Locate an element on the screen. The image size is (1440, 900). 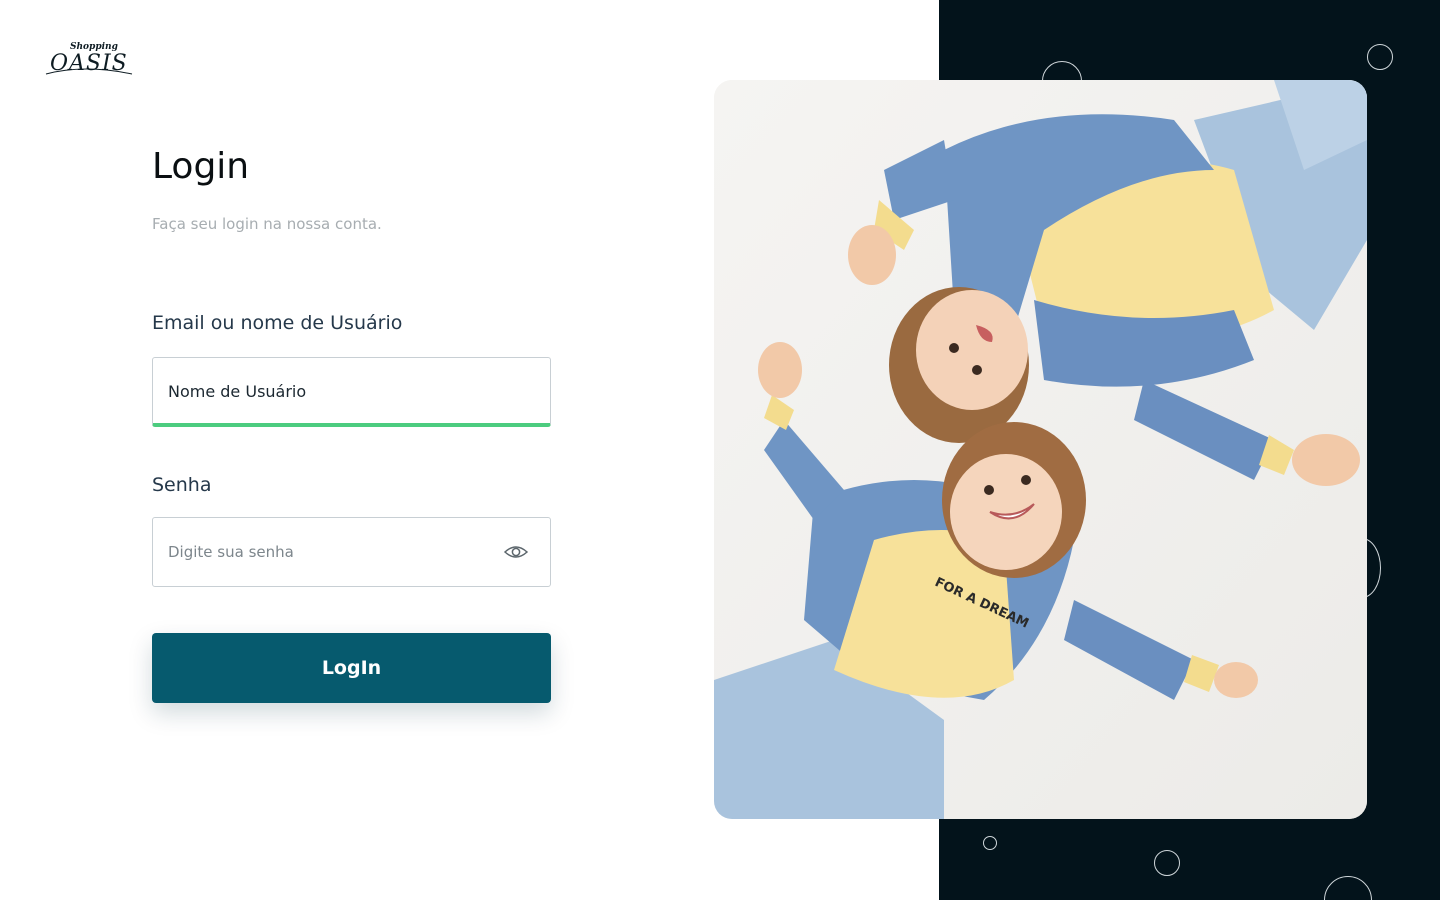
username-field-container is located at coordinates (351, 392).